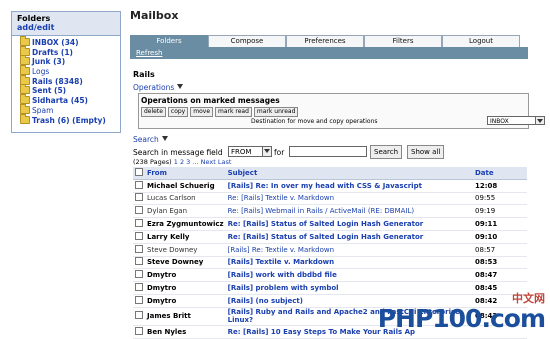  Describe the element at coordinates (70, 109) in the screenshot. I see `sidebar-folder-item: Spam` at that location.